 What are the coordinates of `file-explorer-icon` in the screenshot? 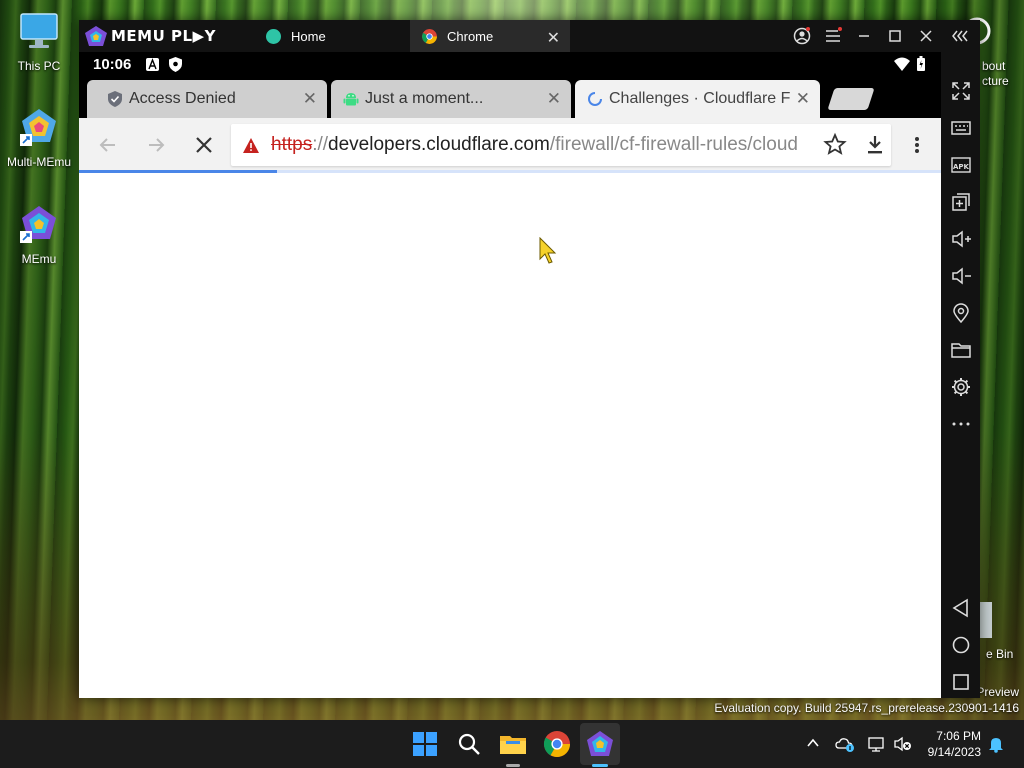 It's located at (513, 744).